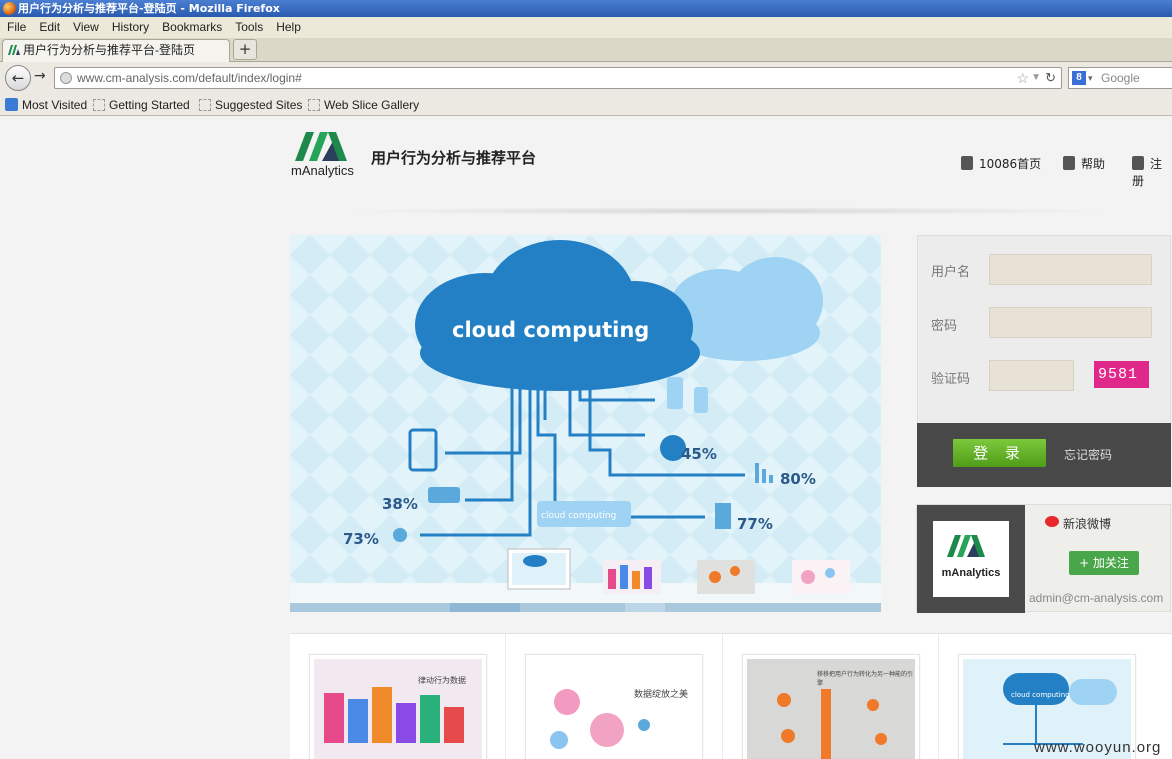  I want to click on bookmark-getting-started: Getting Started, so click(141, 105).